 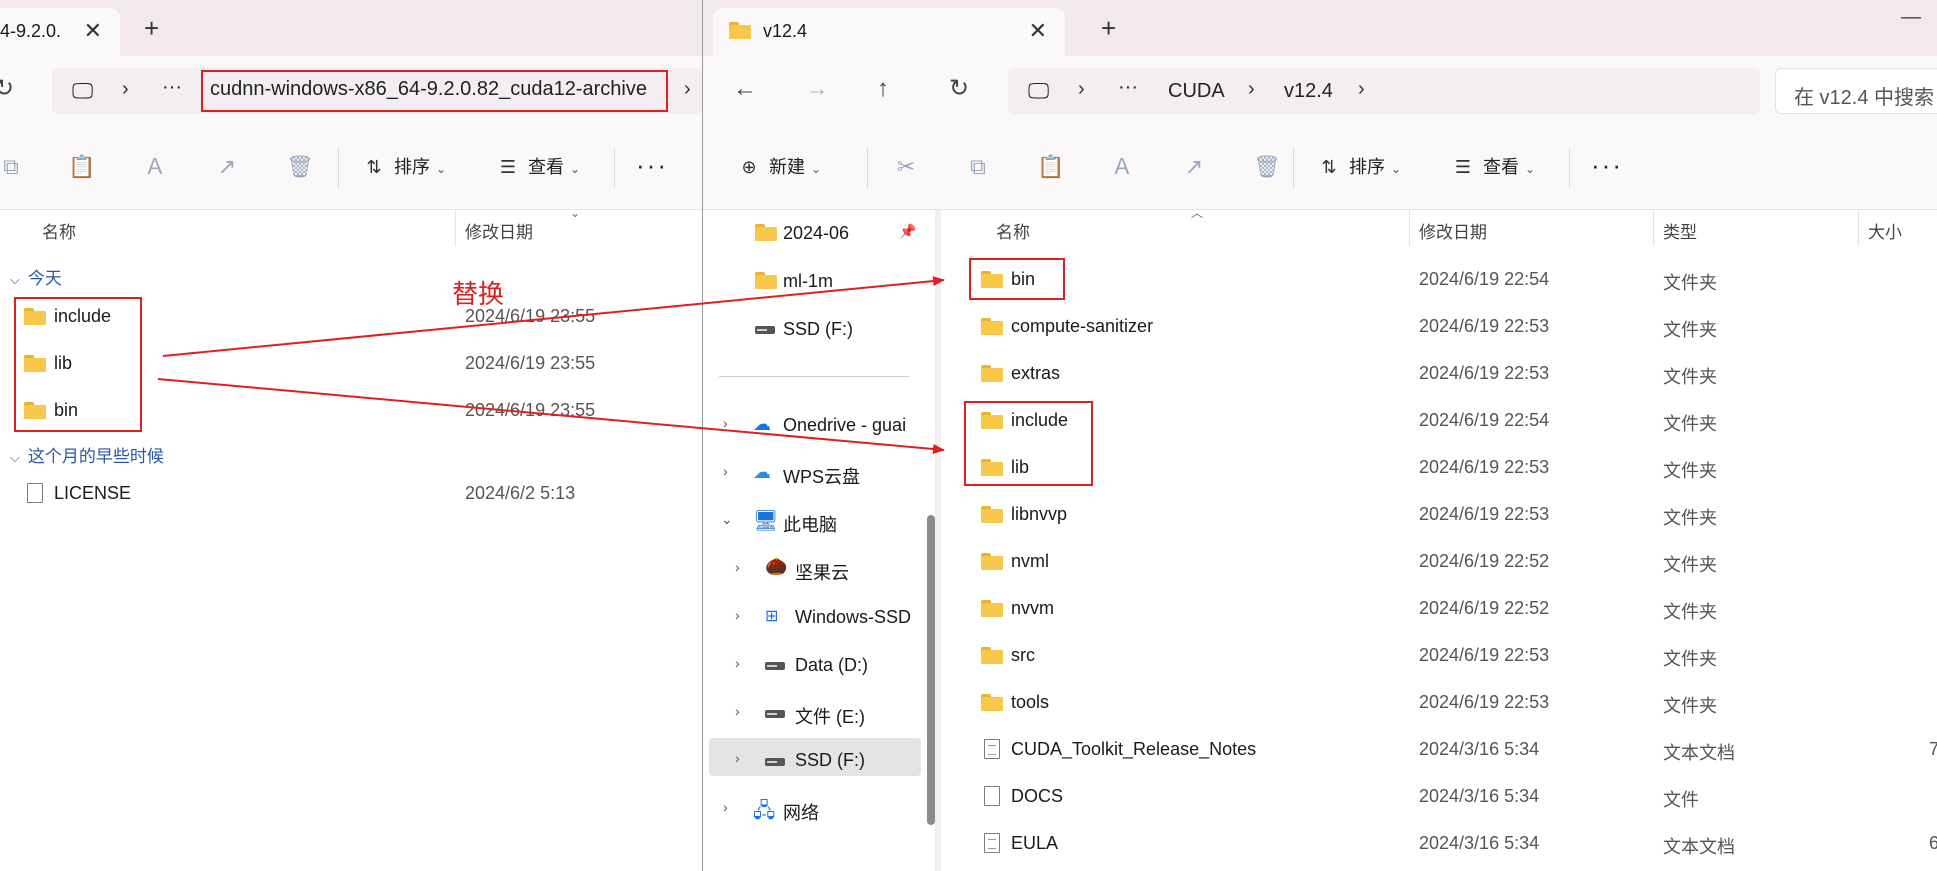 I want to click on arrow-to-bin, so click(x=553, y=316).